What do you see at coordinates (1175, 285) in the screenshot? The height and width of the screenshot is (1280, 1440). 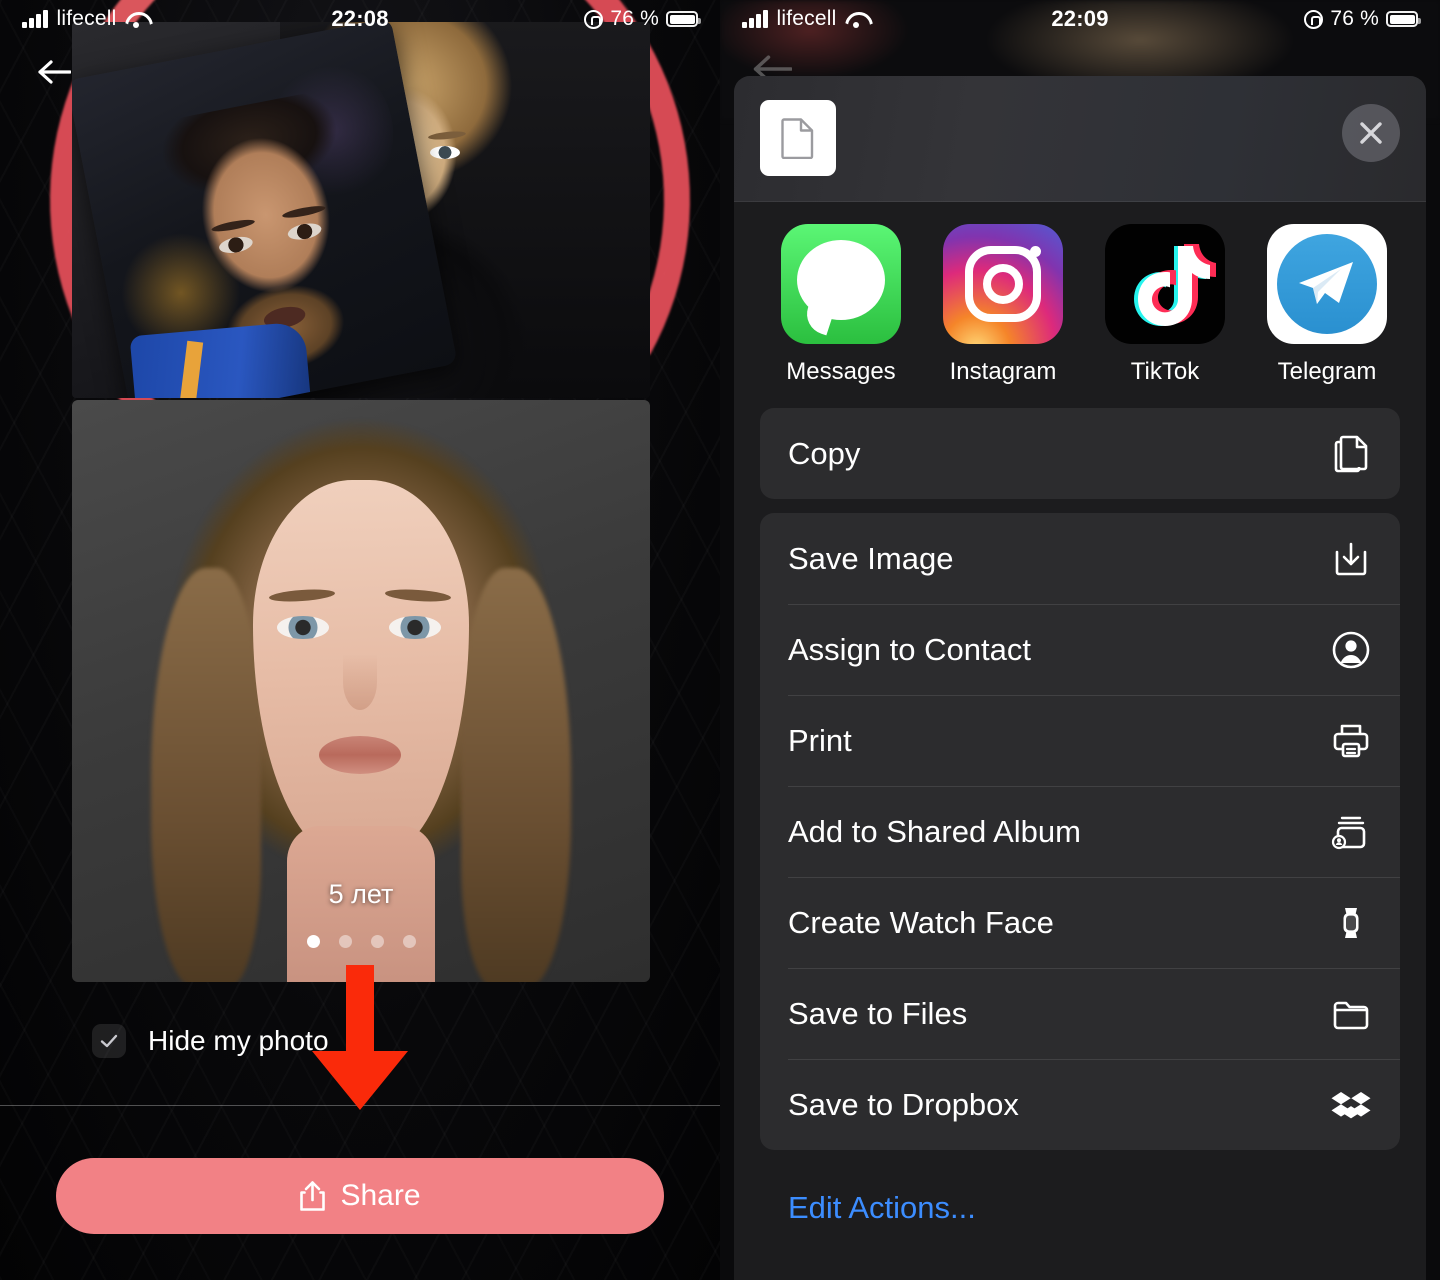 I see `tiktok-note-glyph` at bounding box center [1175, 285].